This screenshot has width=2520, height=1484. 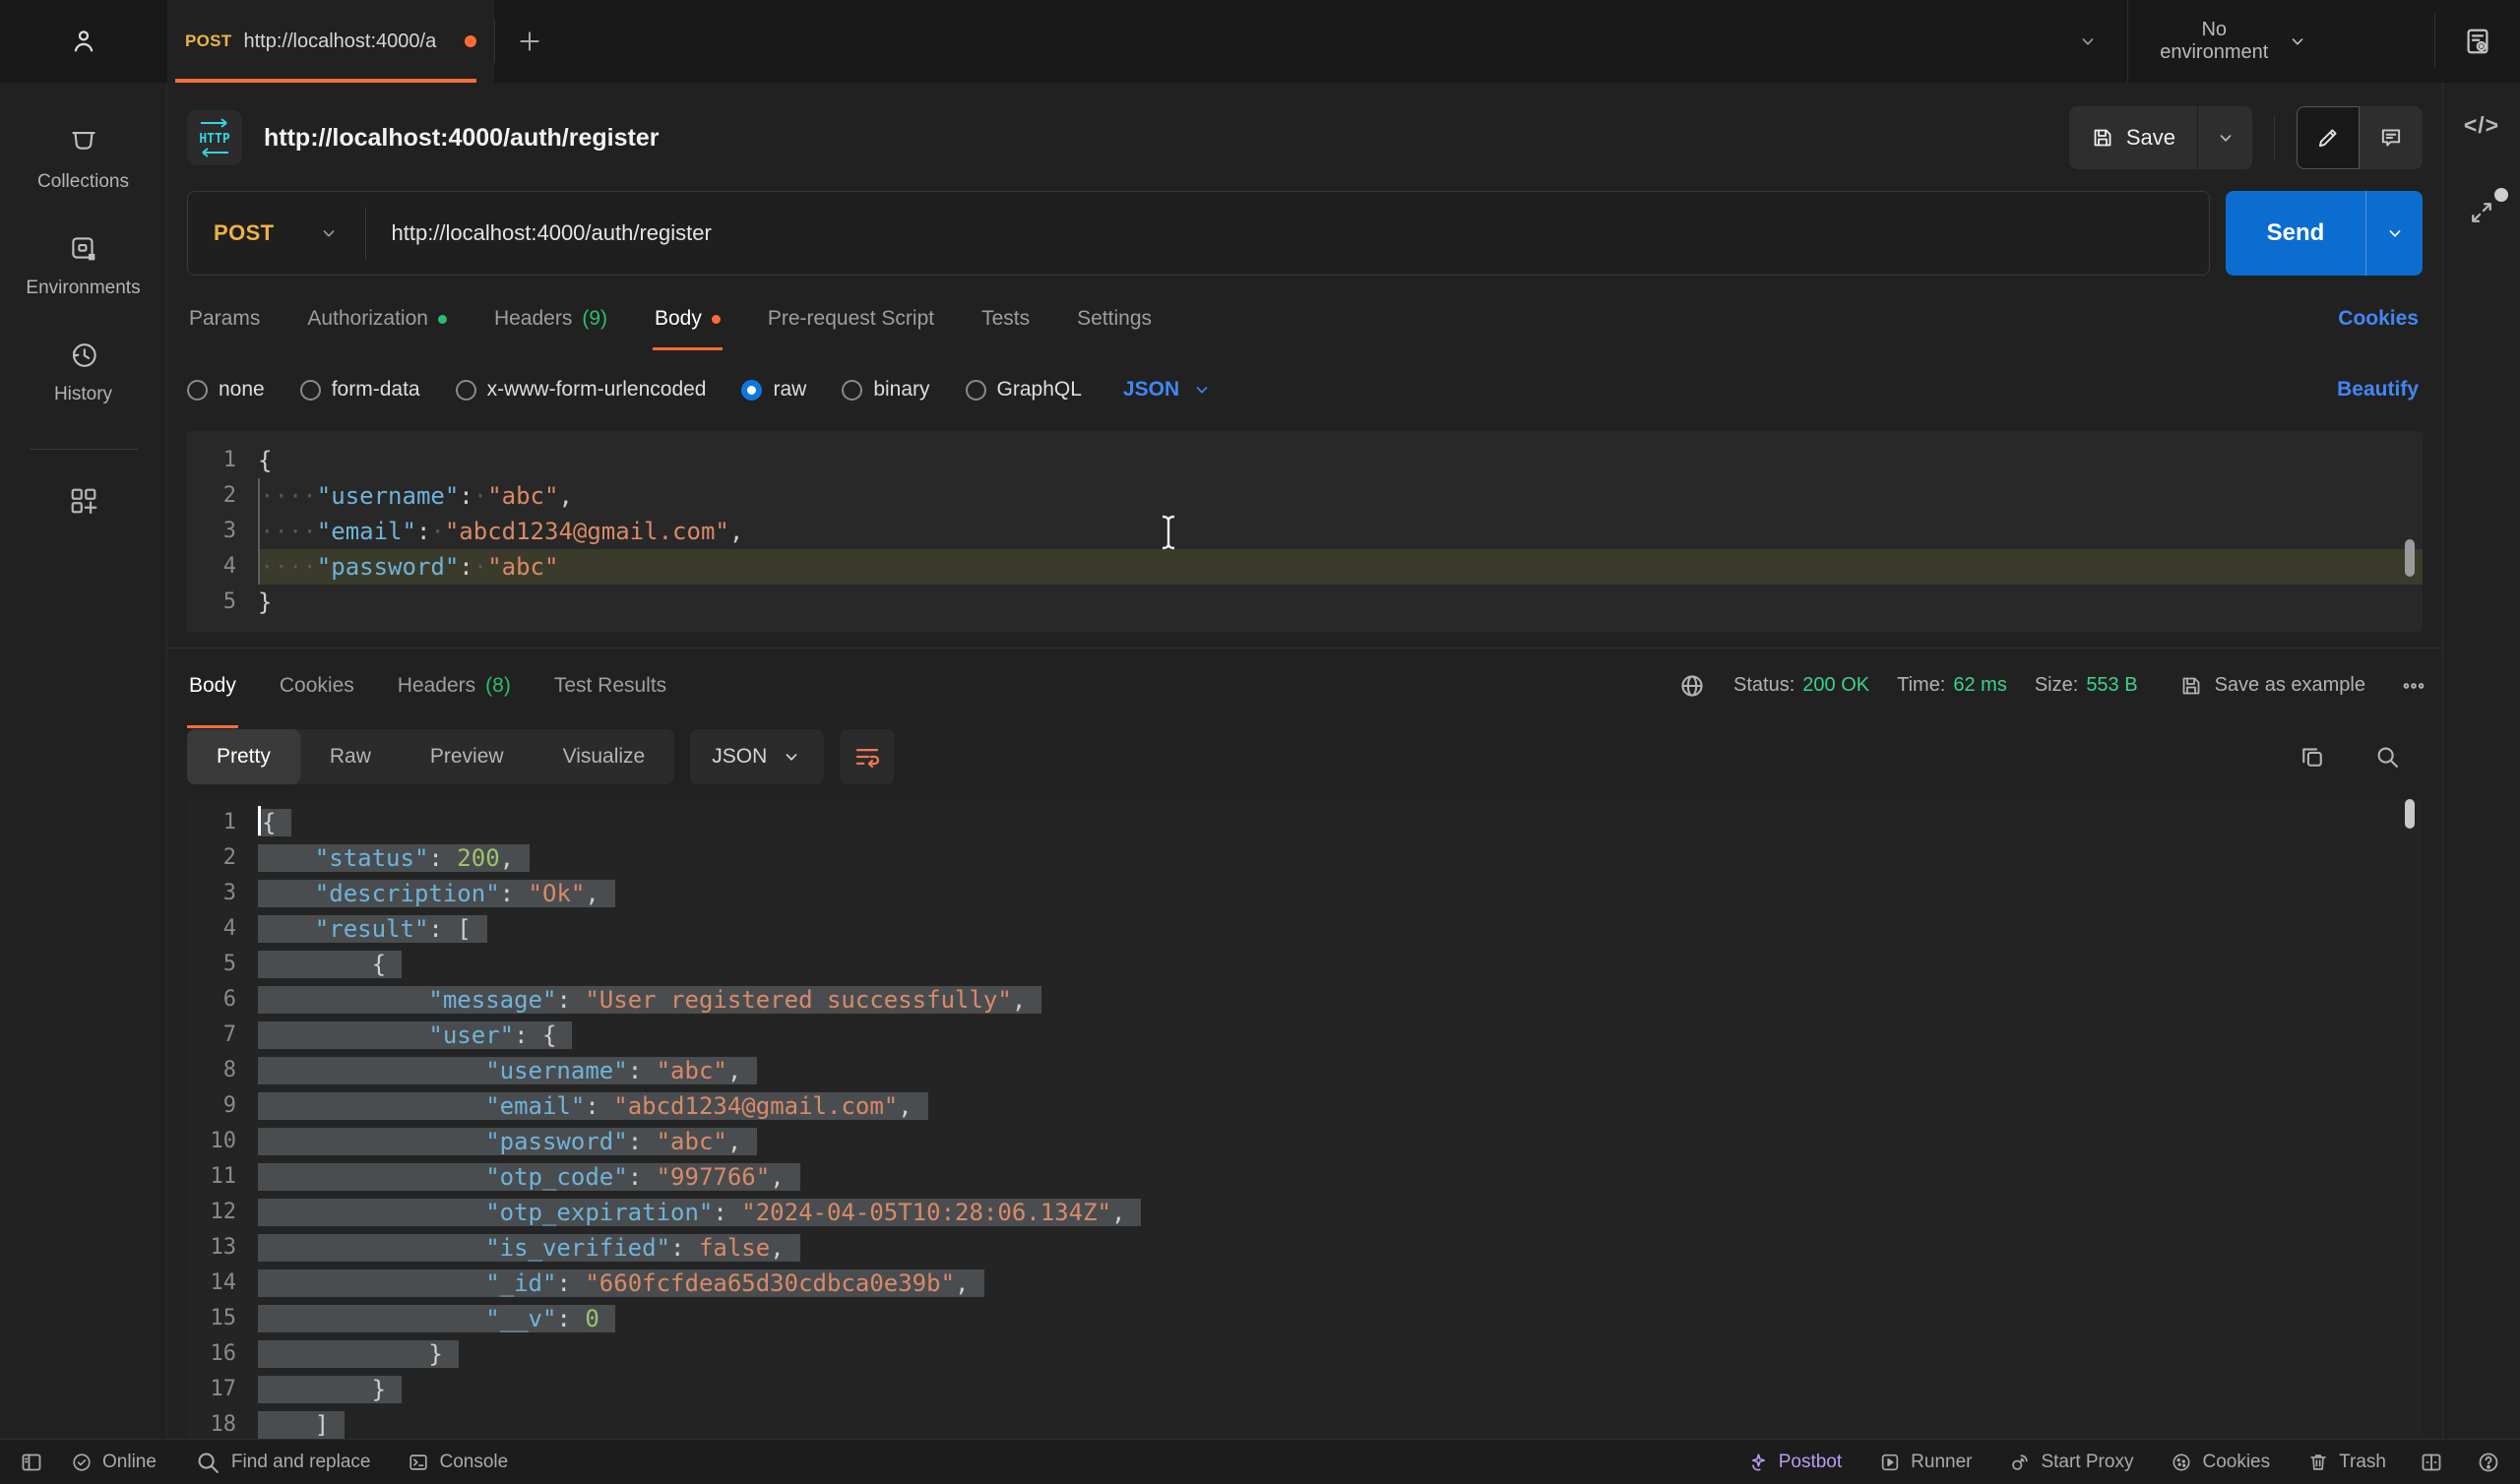 What do you see at coordinates (350, 757) in the screenshot?
I see `view-raw: Raw` at bounding box center [350, 757].